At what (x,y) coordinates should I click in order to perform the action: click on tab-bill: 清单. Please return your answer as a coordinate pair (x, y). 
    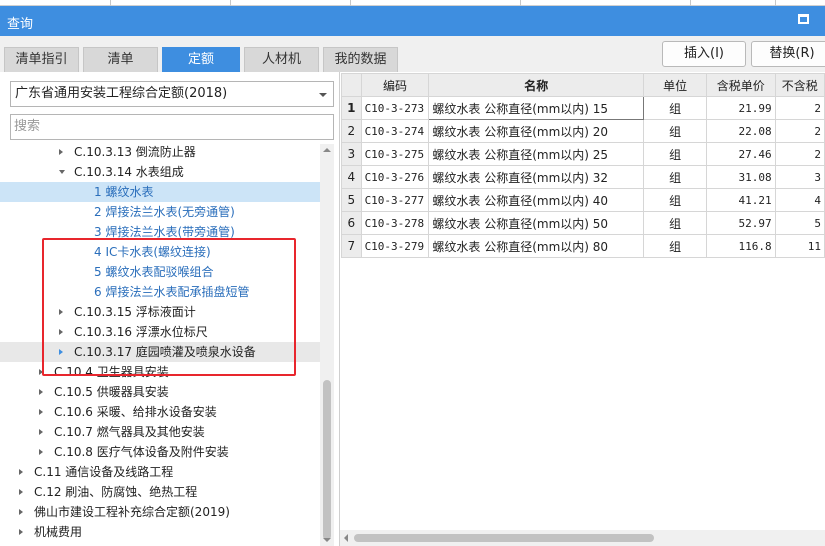
    Looking at the image, I should click on (120, 59).